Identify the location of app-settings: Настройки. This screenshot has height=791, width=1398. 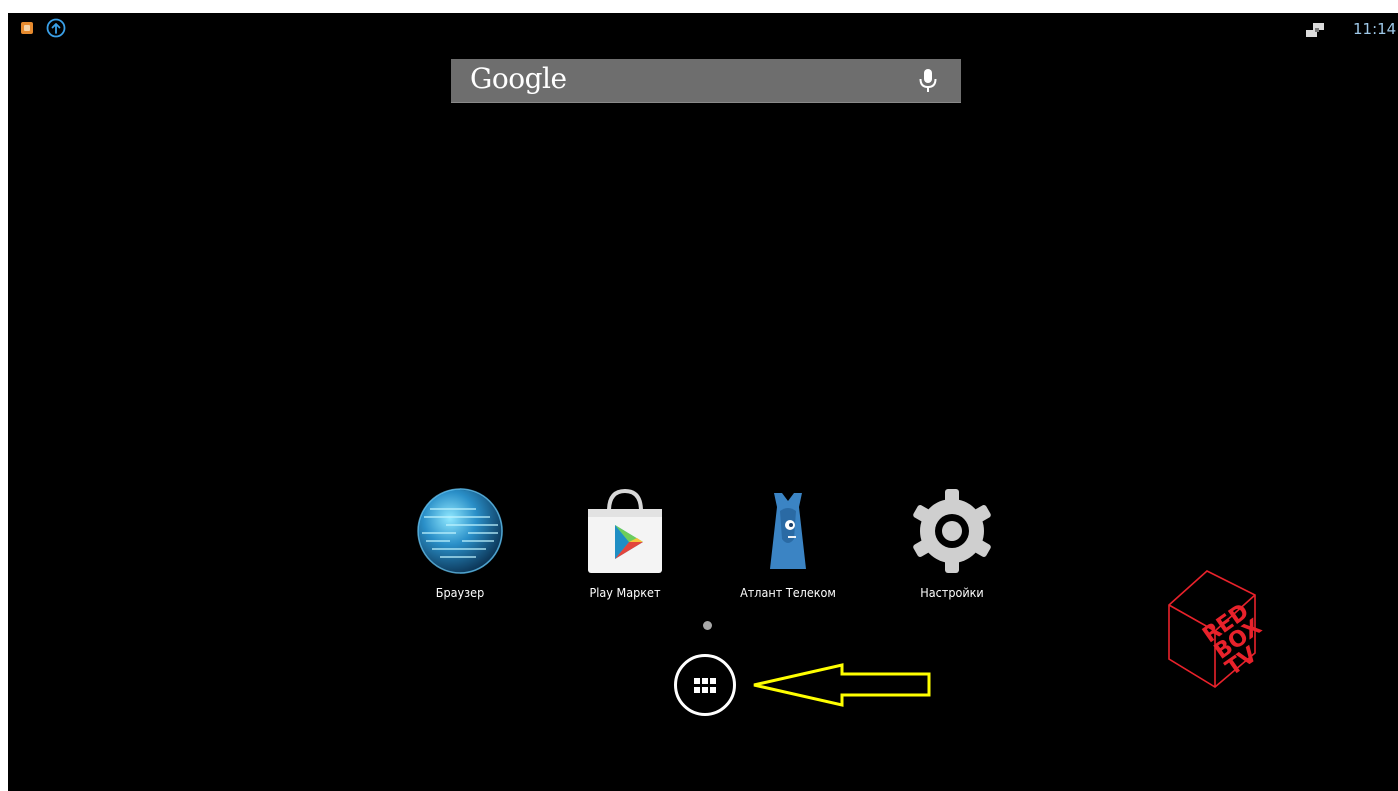
(952, 547).